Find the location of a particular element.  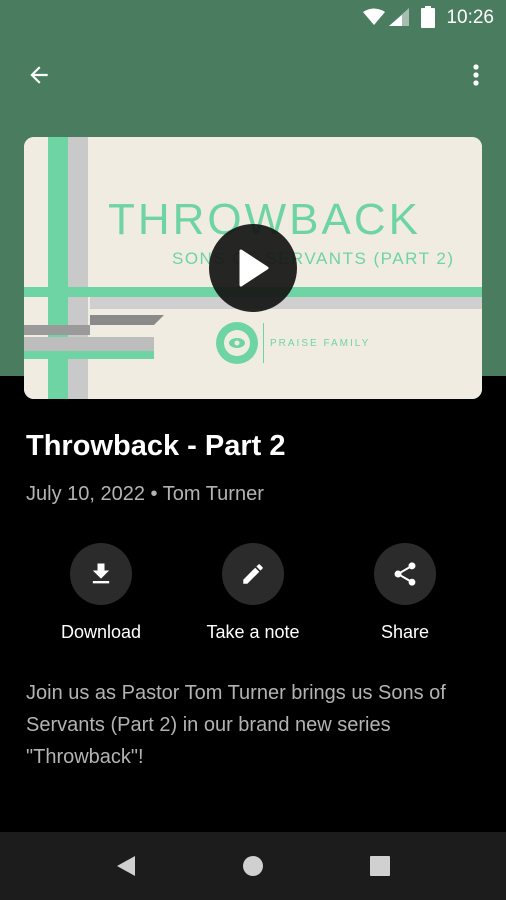

app-bar is located at coordinates (253, 74).